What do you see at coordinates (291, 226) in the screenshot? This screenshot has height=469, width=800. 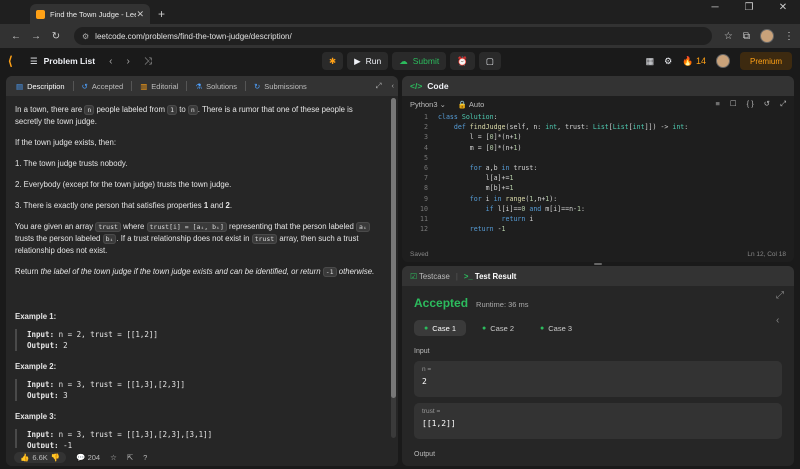 I see `text: representing that the person labeled` at bounding box center [291, 226].